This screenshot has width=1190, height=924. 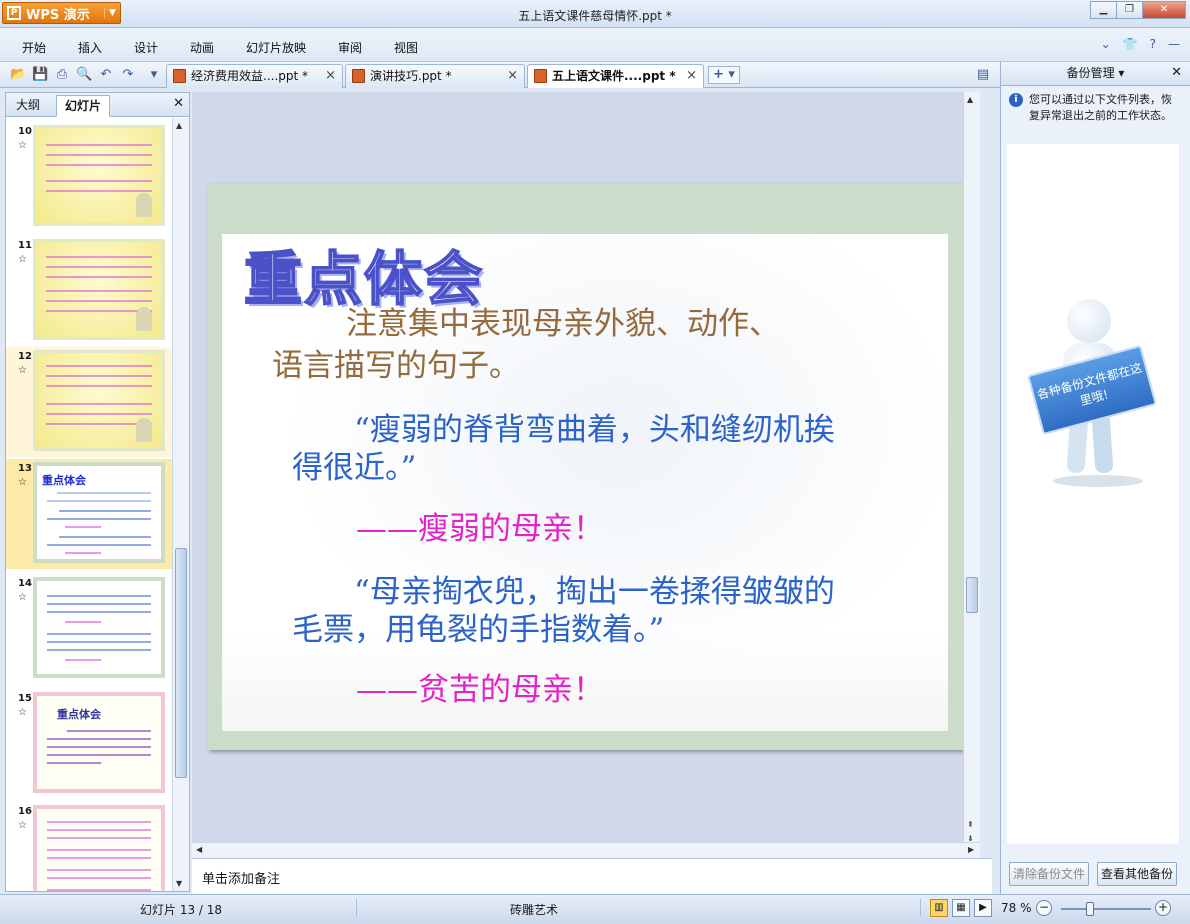 What do you see at coordinates (146, 47) in the screenshot?
I see `menu-design: 设计` at bounding box center [146, 47].